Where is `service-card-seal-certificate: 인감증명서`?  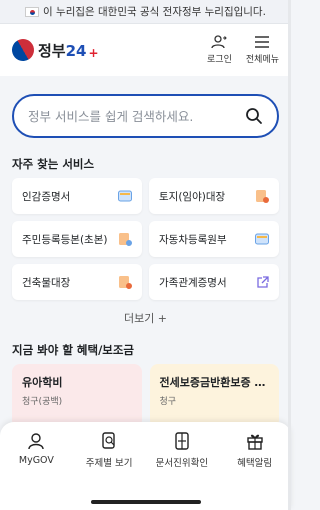
service-card-seal-certificate: 인감증명서 is located at coordinates (77, 196).